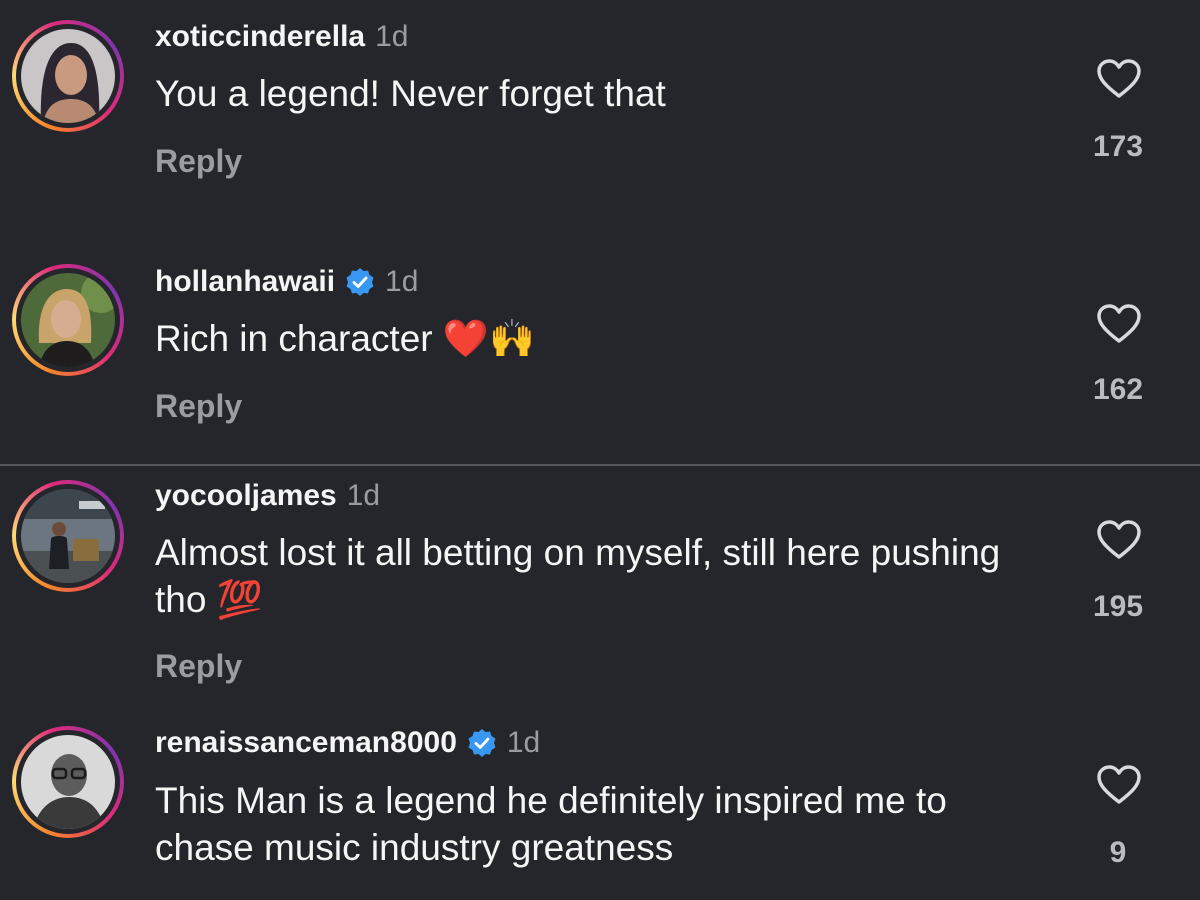 This screenshot has width=1200, height=900. What do you see at coordinates (1118, 606) in the screenshot?
I see `like-count: 195` at bounding box center [1118, 606].